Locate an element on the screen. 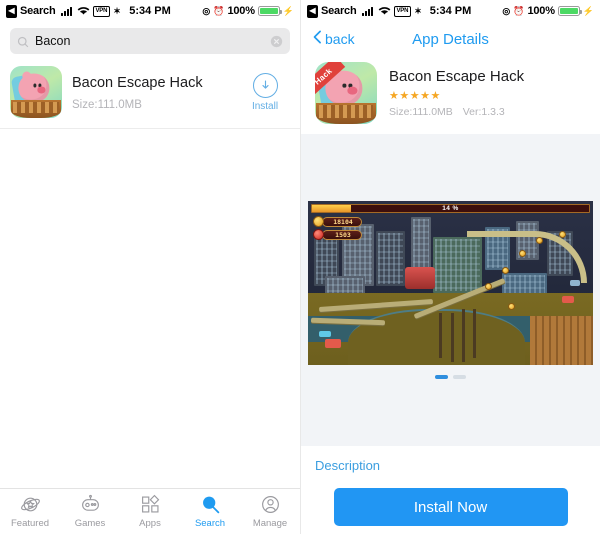 The image size is (600, 534). bottom-tab-bar: Featured Games Apps Search Manage is located at coordinates (150, 511).